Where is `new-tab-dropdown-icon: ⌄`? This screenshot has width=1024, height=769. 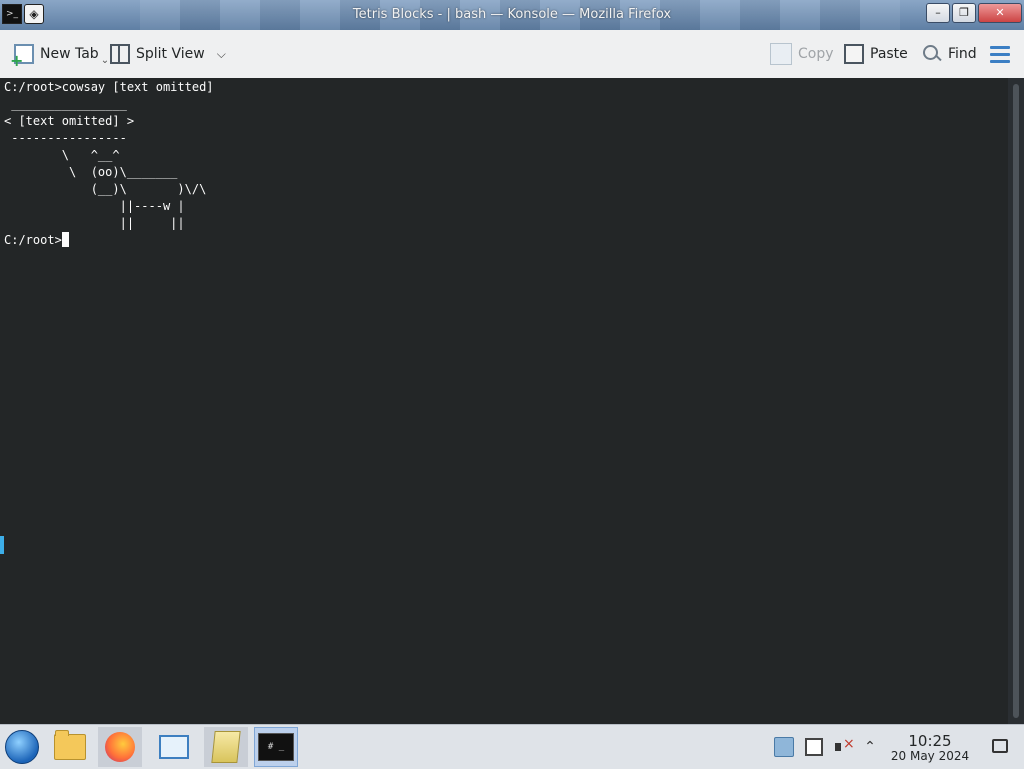 new-tab-dropdown-icon: ⌄ is located at coordinates (105, 60).